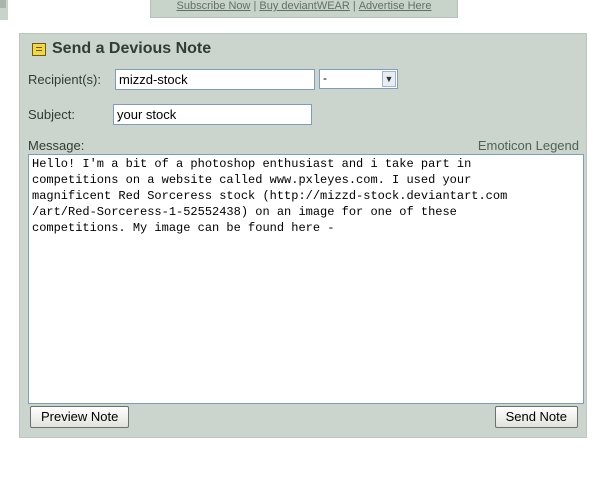 This screenshot has width=600, height=480. What do you see at coordinates (64, 79) in the screenshot?
I see `recipients-label: Recipient(s):` at bounding box center [64, 79].